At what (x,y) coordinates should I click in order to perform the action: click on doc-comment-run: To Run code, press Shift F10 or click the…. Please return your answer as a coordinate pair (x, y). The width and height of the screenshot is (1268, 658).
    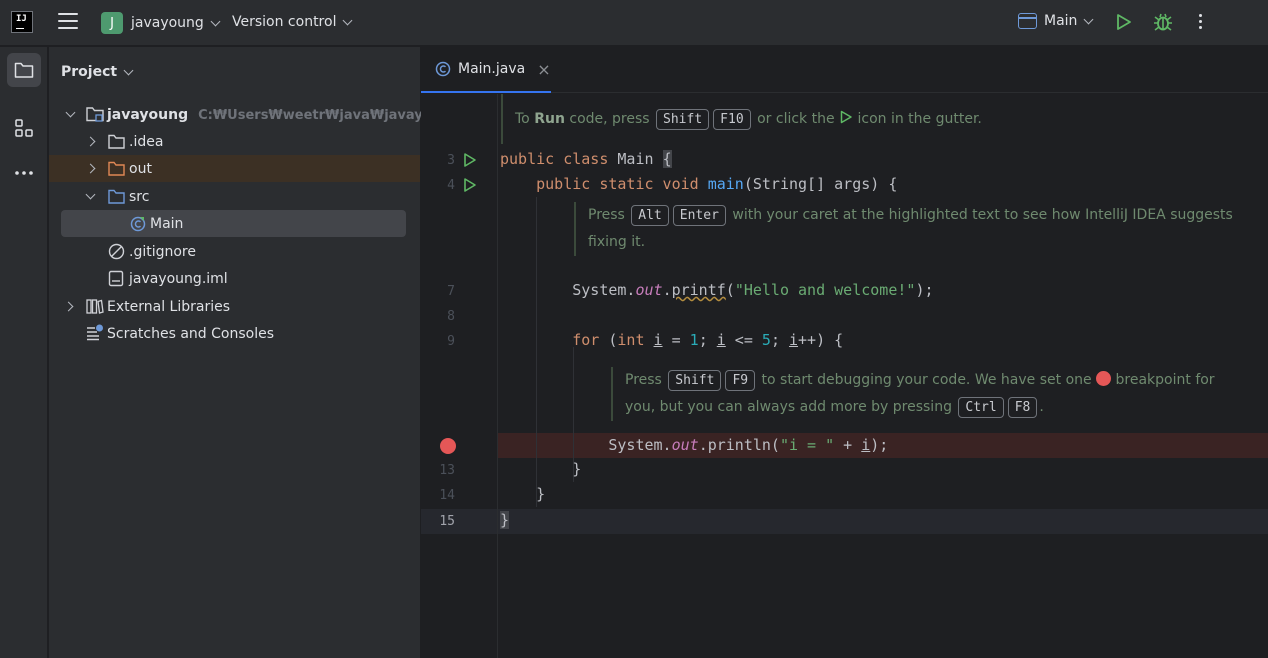
    Looking at the image, I should click on (741, 119).